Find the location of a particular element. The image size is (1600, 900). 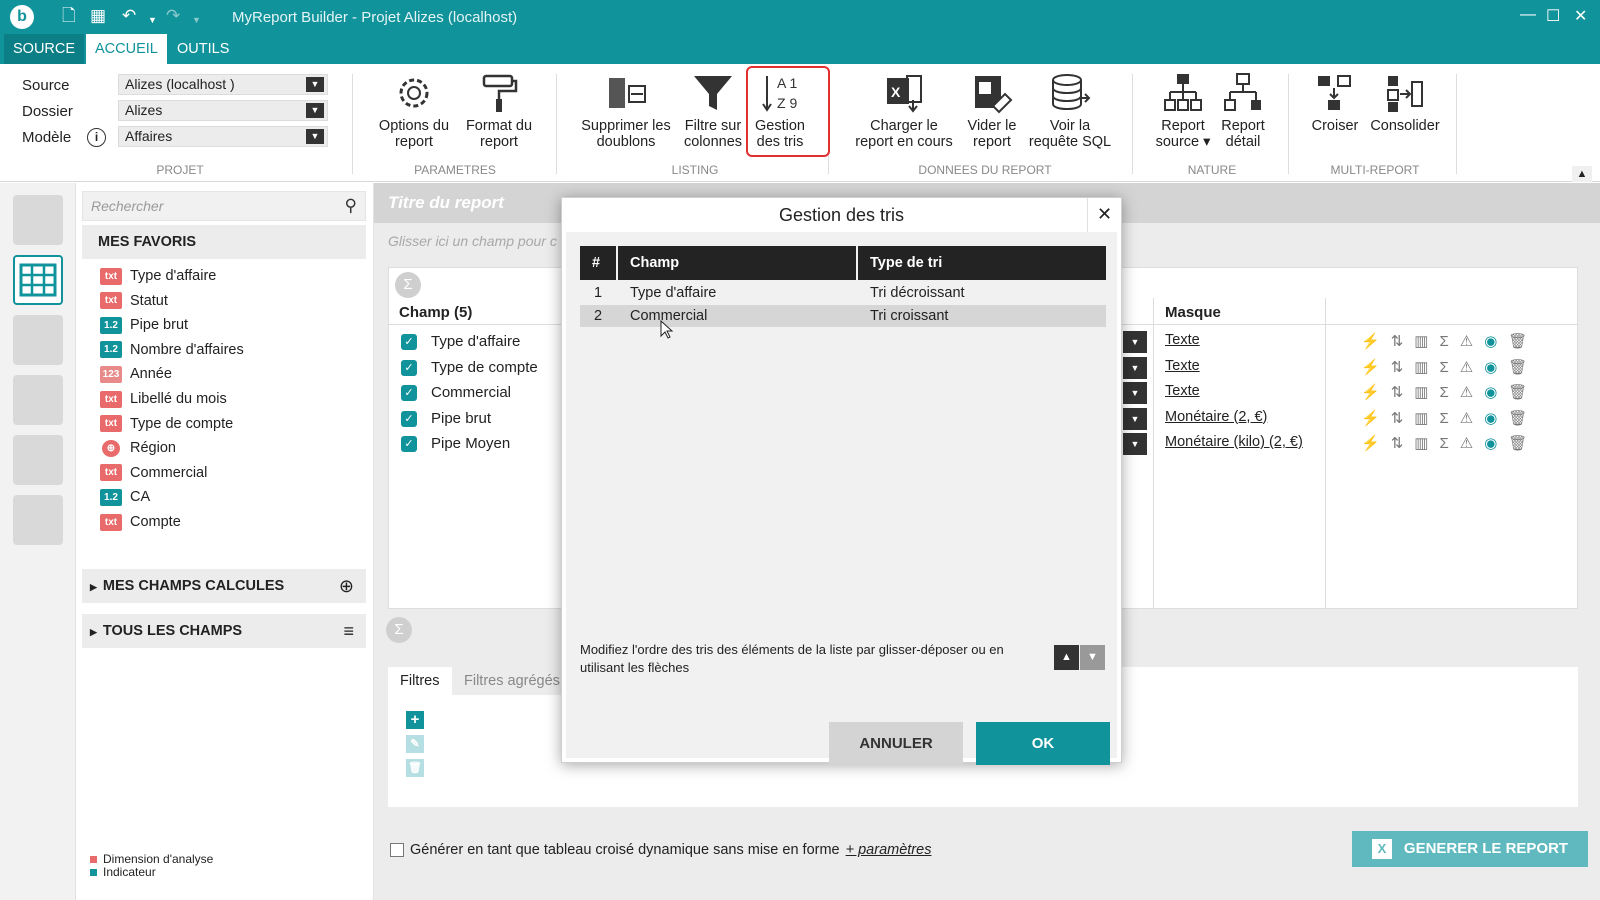

menu-icon: ≡ is located at coordinates (348, 631).